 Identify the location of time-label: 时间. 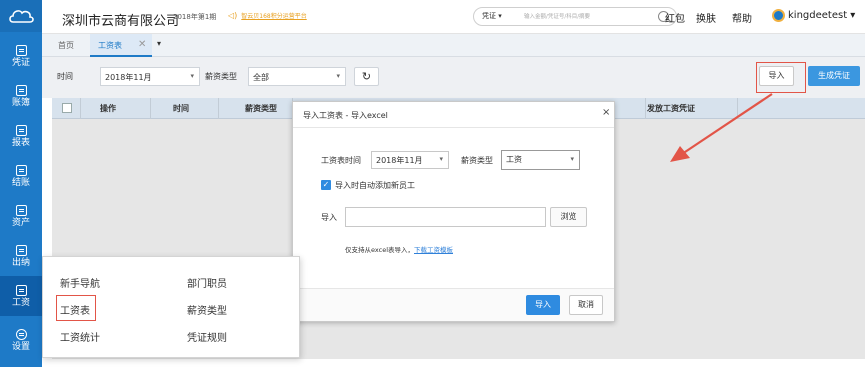
(65, 76).